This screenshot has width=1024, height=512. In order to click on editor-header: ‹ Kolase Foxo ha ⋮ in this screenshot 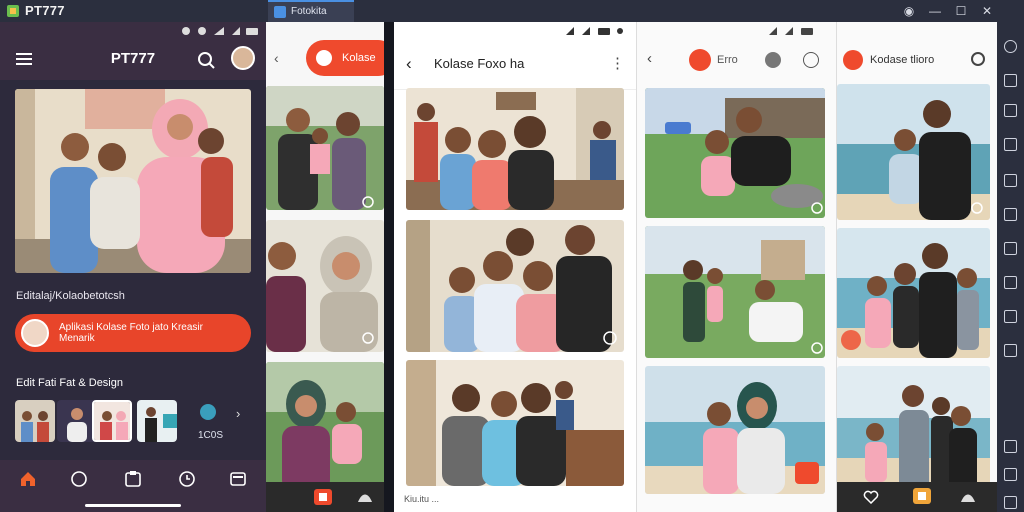, I will do `click(515, 65)`.